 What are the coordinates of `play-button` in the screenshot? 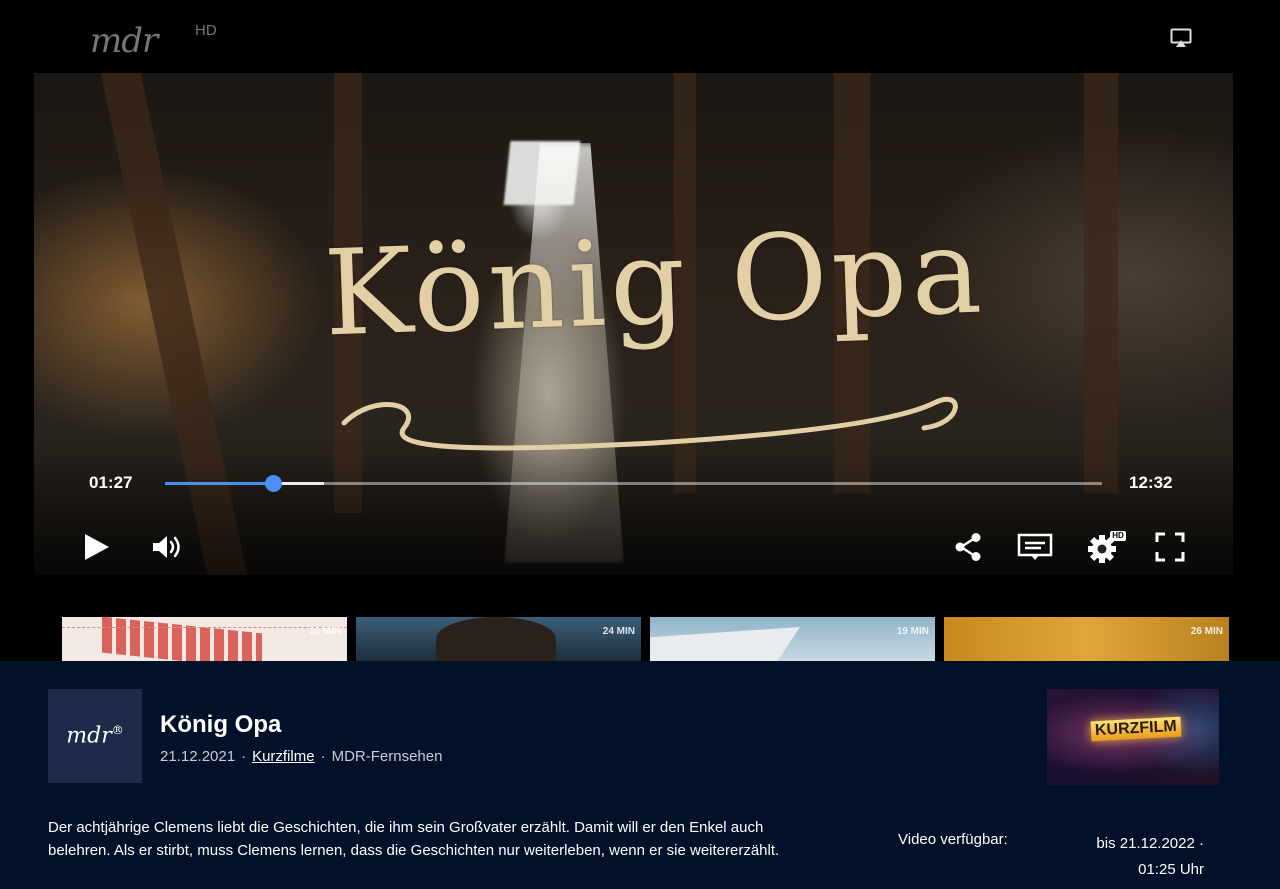 It's located at (97, 547).